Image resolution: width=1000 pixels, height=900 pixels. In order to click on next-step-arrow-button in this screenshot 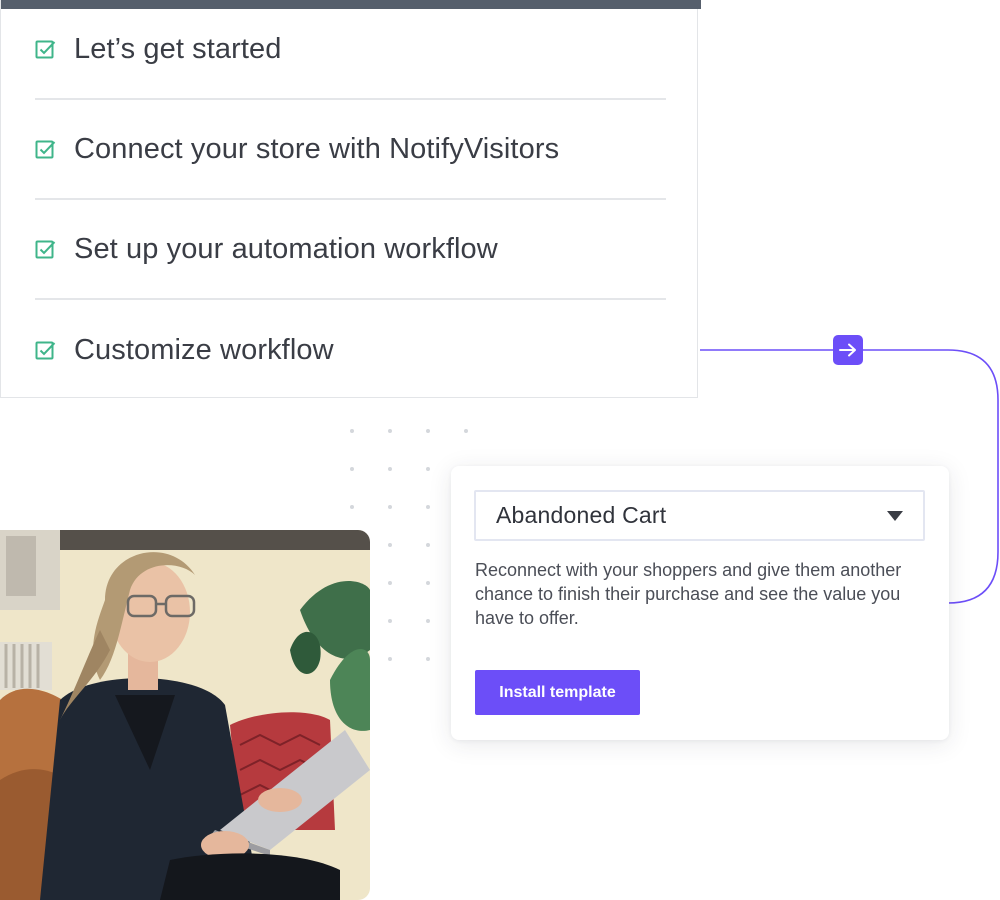, I will do `click(848, 350)`.